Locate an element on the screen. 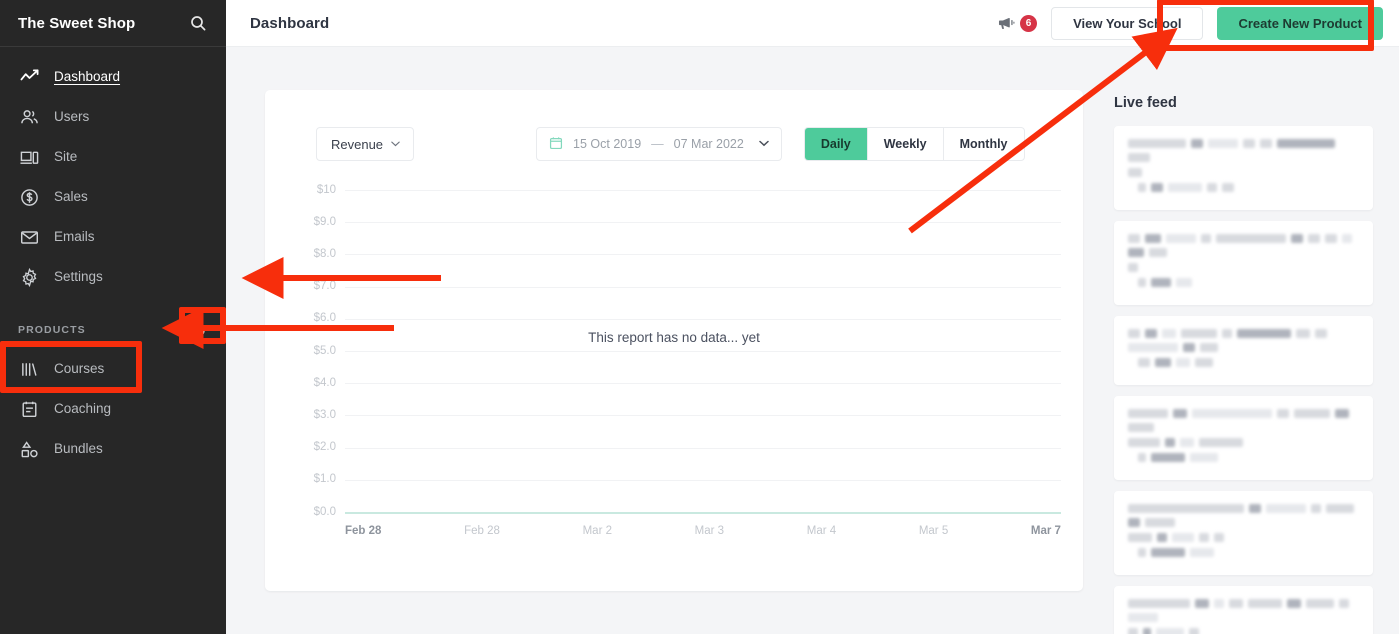 Image resolution: width=1399 pixels, height=634 pixels. sidebar-item-courses: Courses is located at coordinates (113, 369).